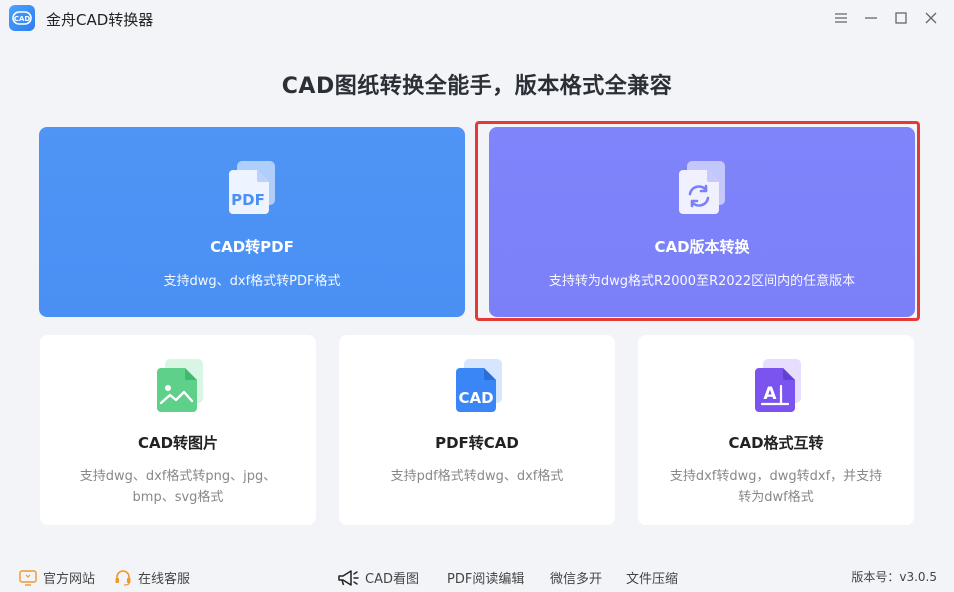  I want to click on svg-text: A, so click(770, 394).